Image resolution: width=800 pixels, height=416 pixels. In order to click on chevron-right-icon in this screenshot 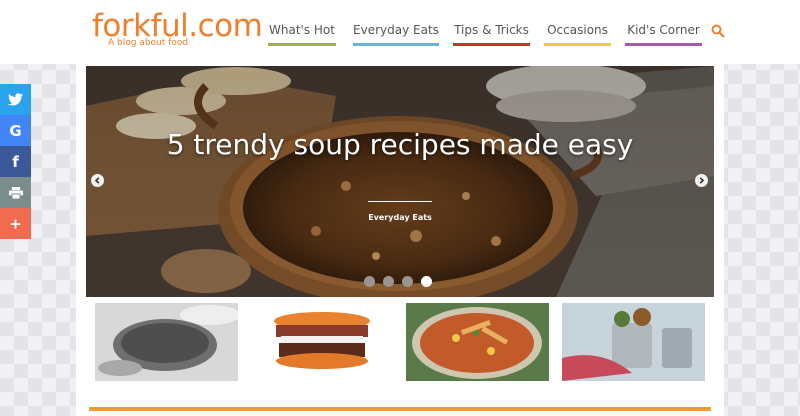, I will do `click(702, 180)`.